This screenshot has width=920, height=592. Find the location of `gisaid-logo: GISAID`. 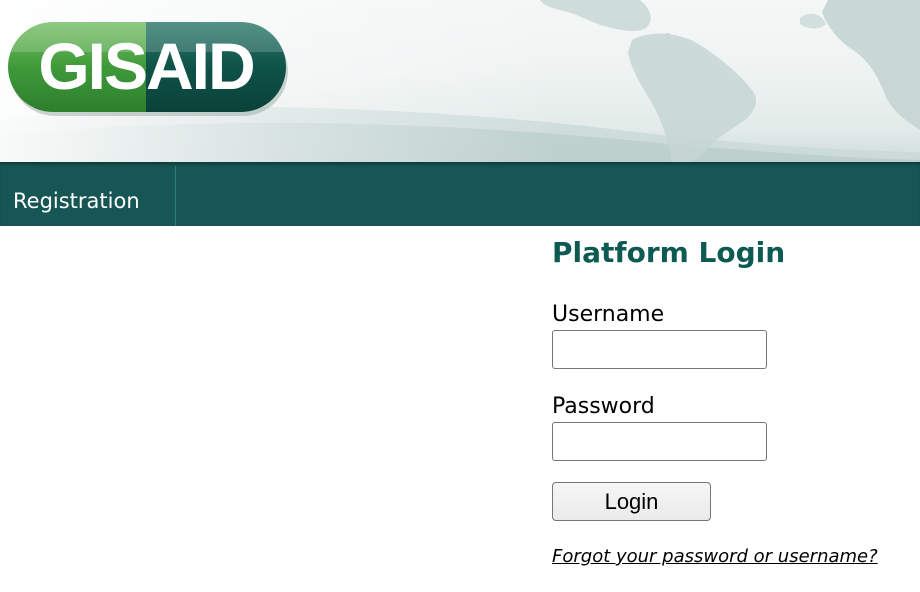

gisaid-logo: GISAID is located at coordinates (148, 69).